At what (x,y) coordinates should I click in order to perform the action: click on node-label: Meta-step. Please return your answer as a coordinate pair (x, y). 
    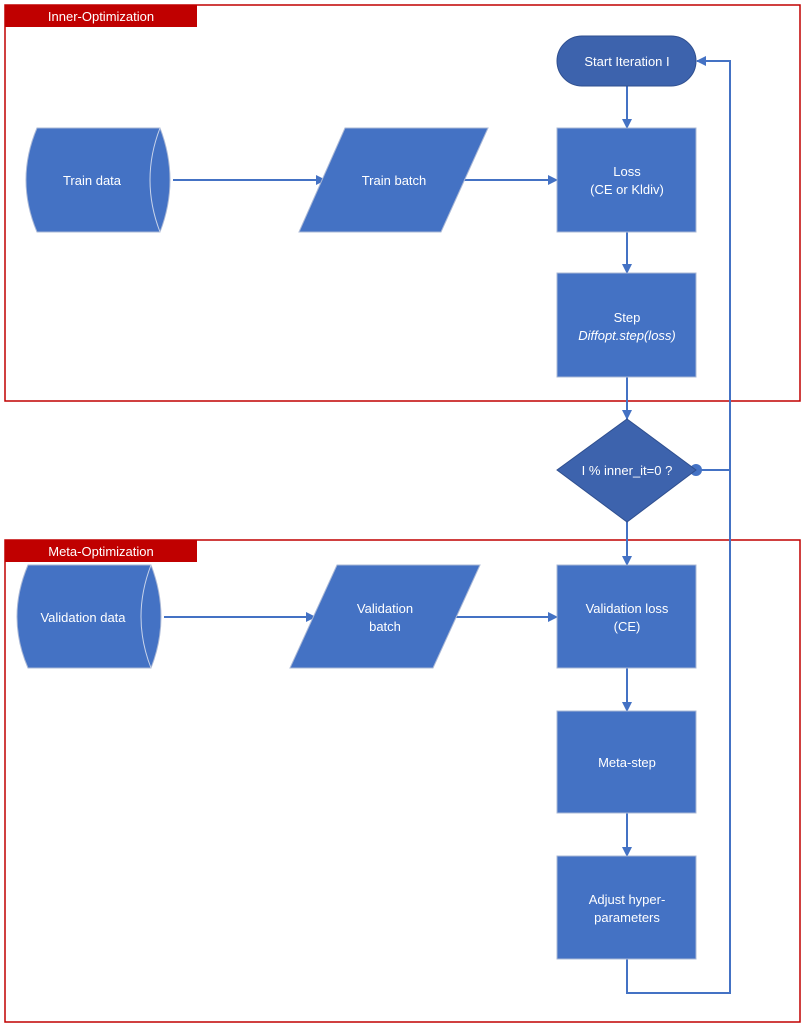
    Looking at the image, I should click on (627, 762).